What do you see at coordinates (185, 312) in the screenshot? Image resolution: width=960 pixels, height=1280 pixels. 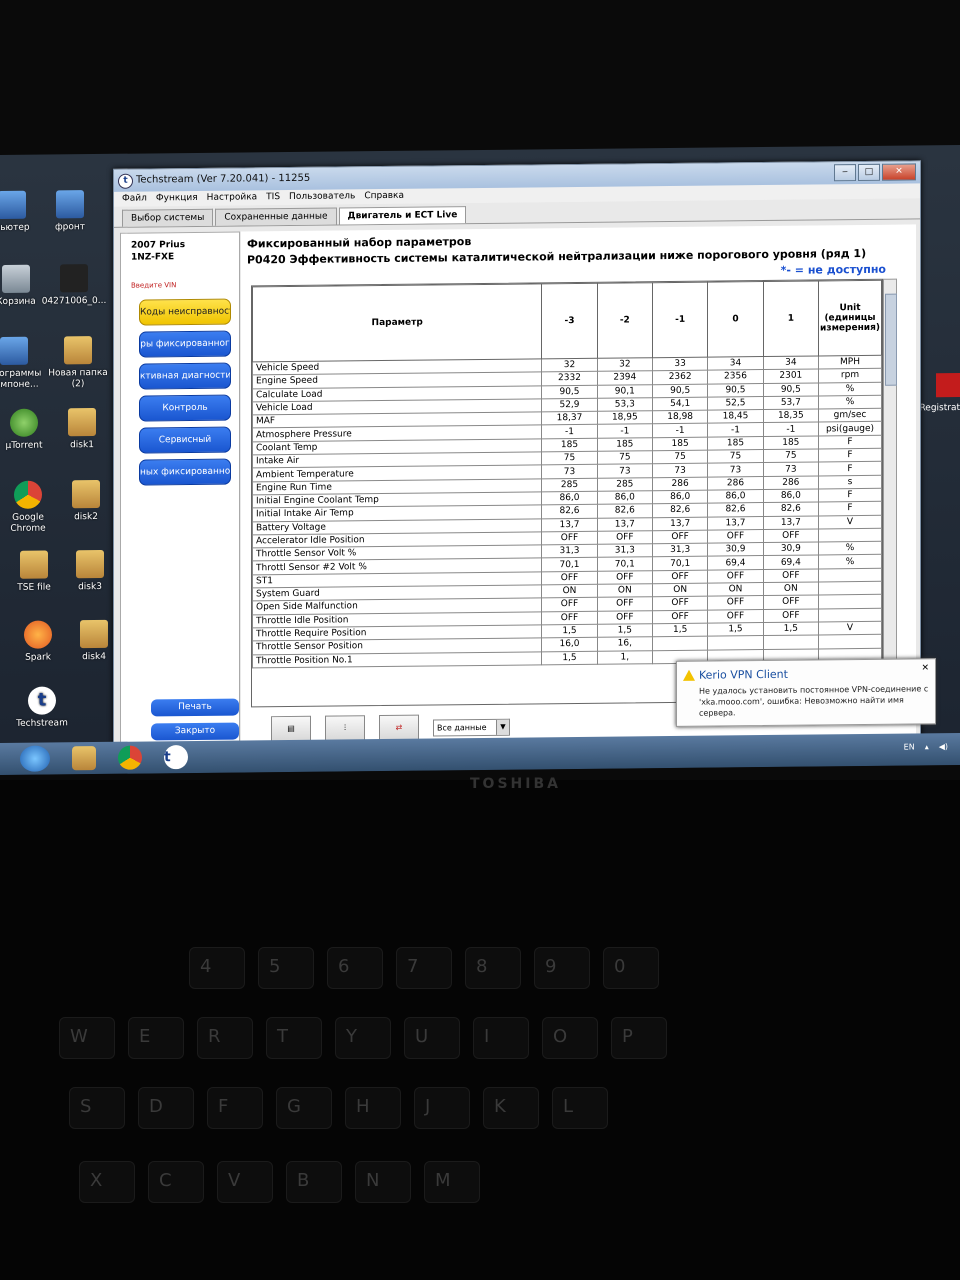 I see `nav-dtc-button: Коды неисправност` at bounding box center [185, 312].